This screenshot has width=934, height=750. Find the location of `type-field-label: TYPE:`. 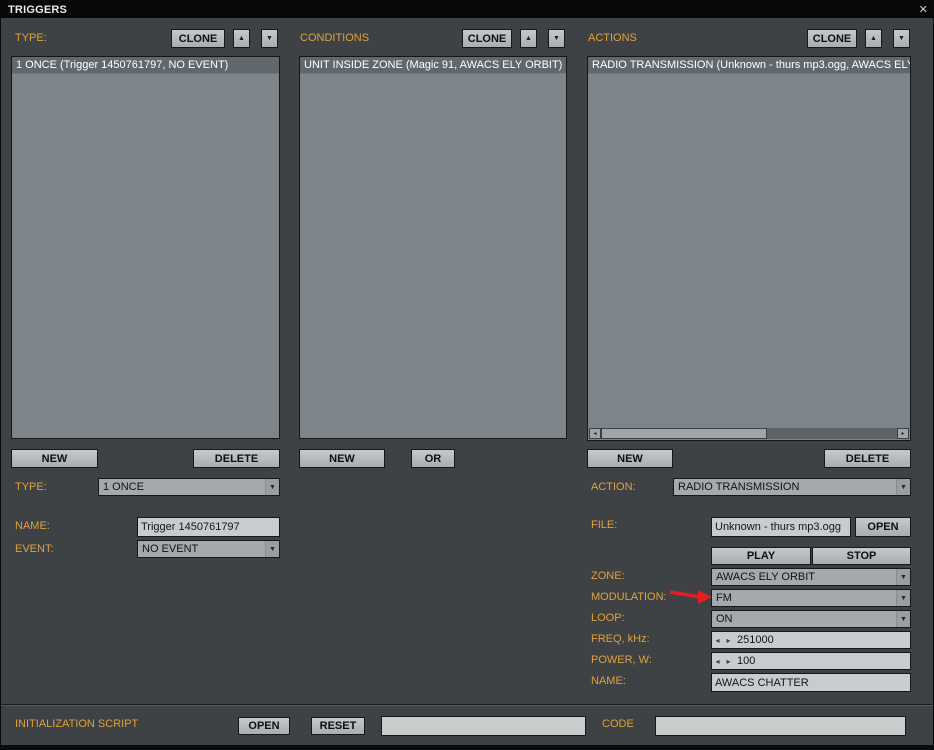

type-field-label: TYPE: is located at coordinates (31, 487).